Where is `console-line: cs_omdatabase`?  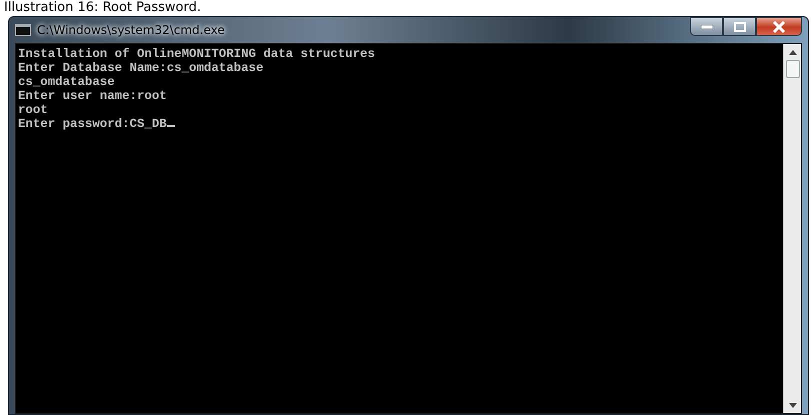
console-line: cs_omdatabase is located at coordinates (67, 82).